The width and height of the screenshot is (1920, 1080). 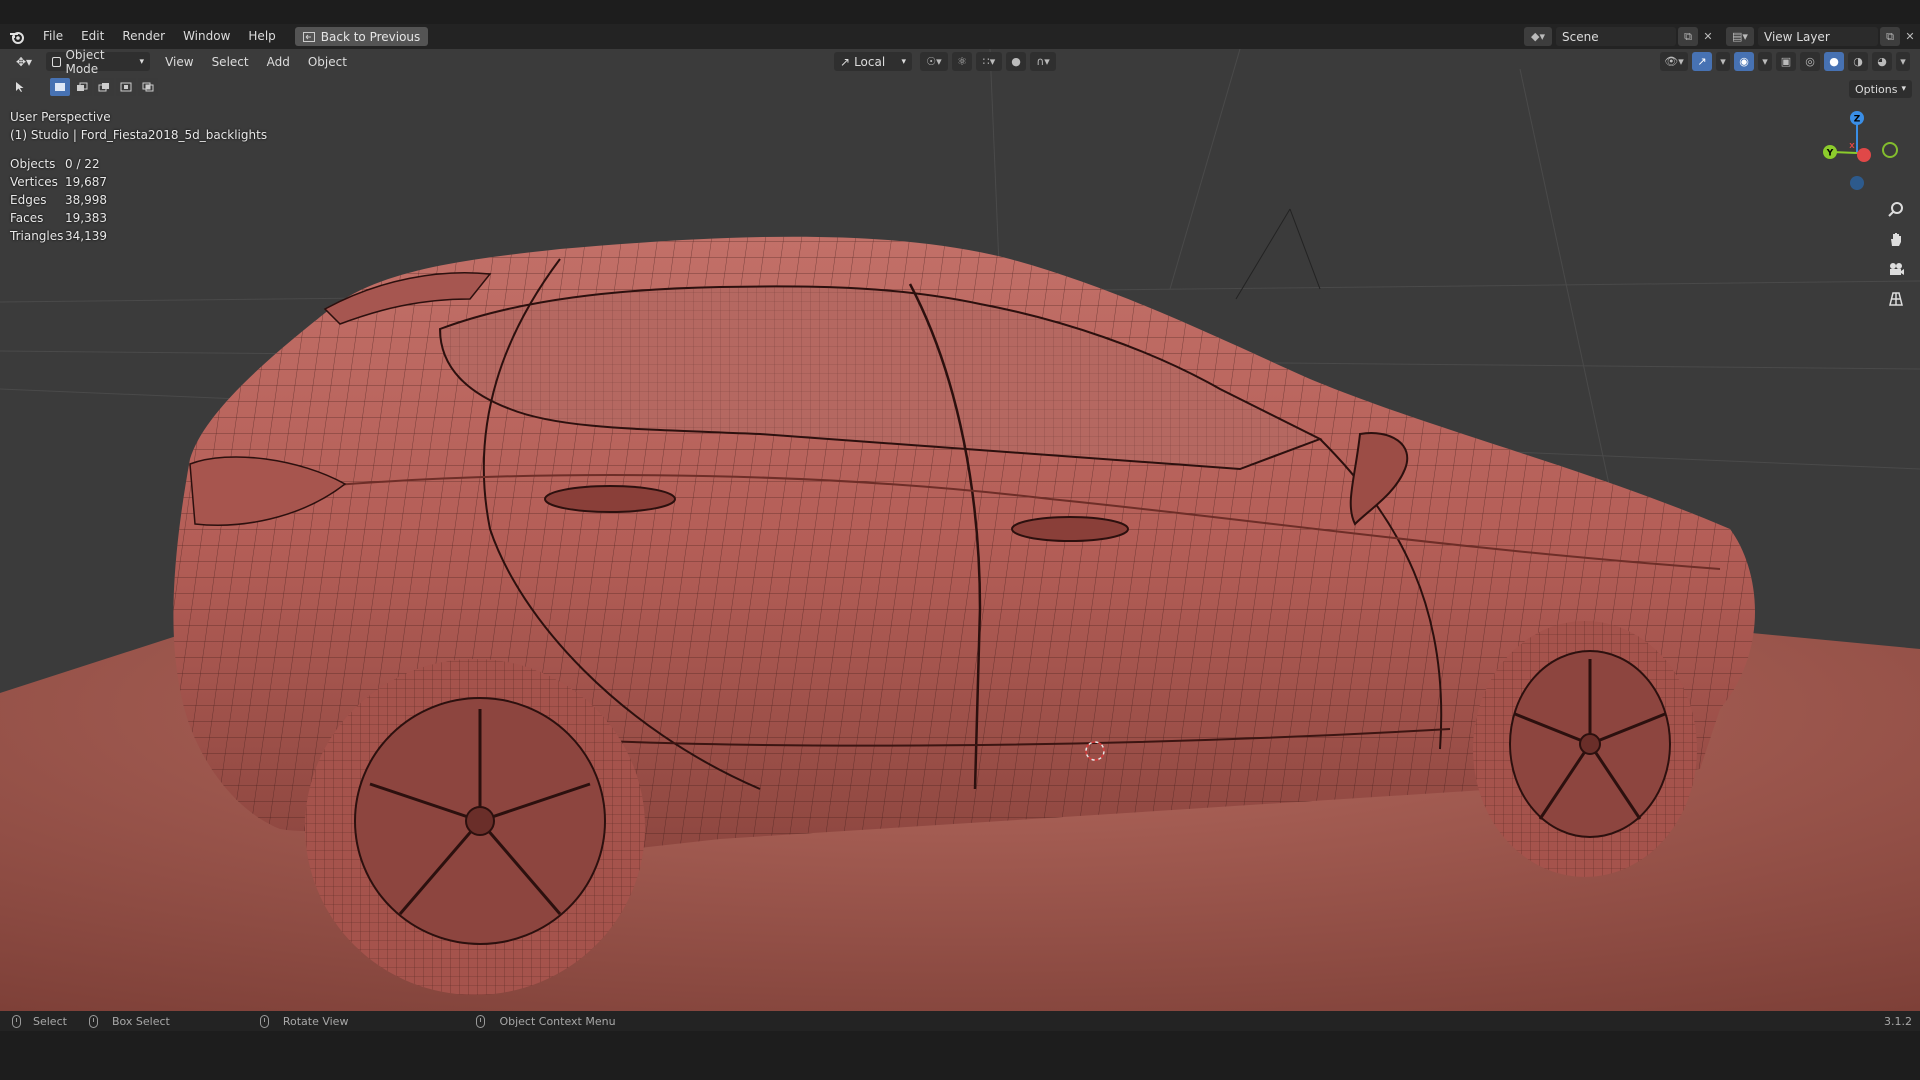 What do you see at coordinates (873, 61) in the screenshot?
I see `transform-orientation-dropdown: ↗ Local ▾` at bounding box center [873, 61].